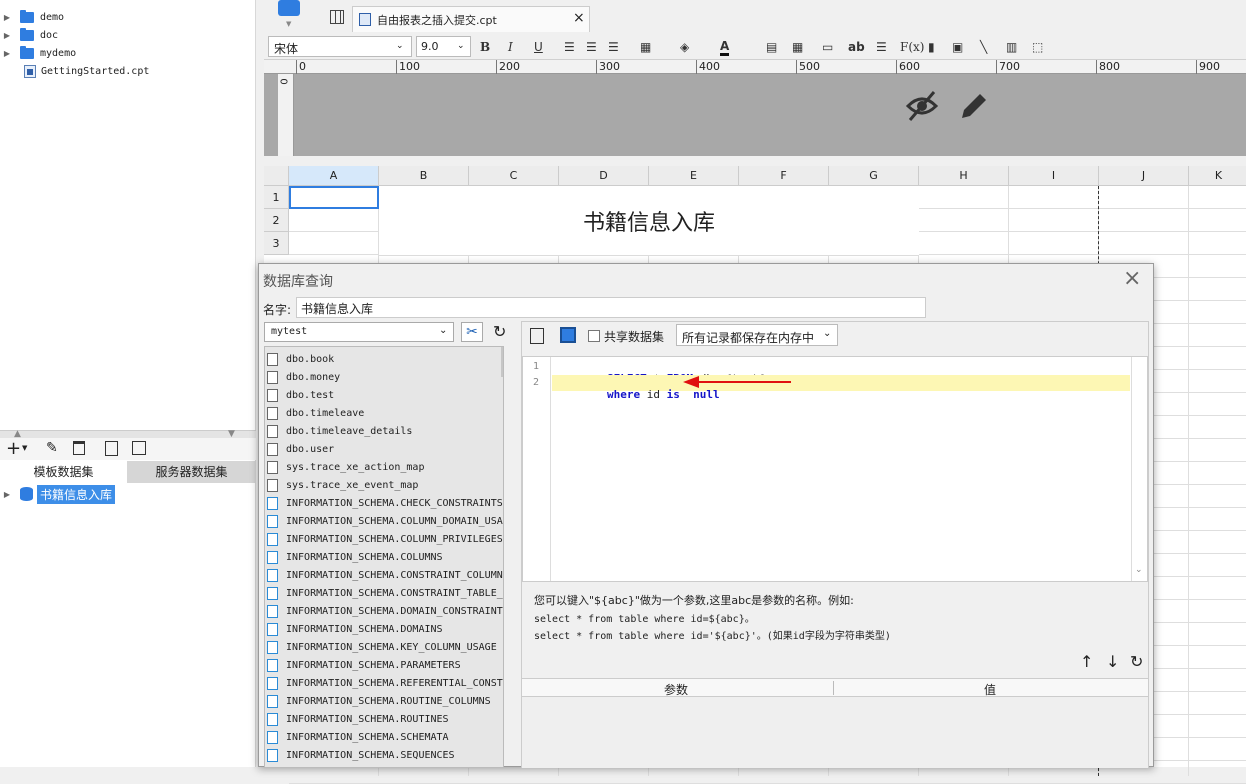  I want to click on memory-select: 所有记录都保存在内存中 ⌄, so click(757, 335).